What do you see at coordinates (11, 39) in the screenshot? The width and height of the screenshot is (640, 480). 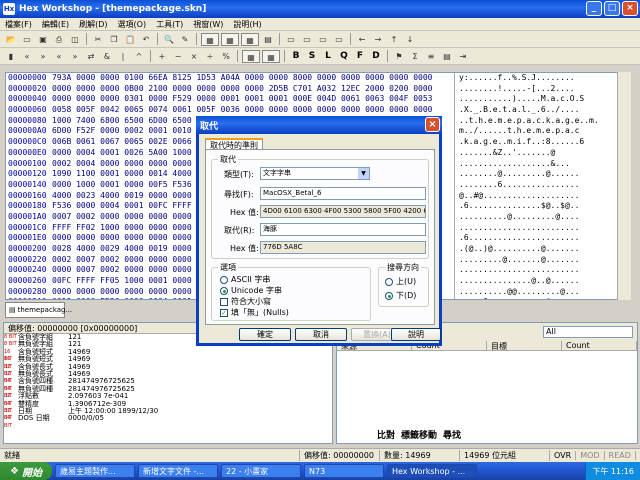 I see `open-icon: 📂` at bounding box center [11, 39].